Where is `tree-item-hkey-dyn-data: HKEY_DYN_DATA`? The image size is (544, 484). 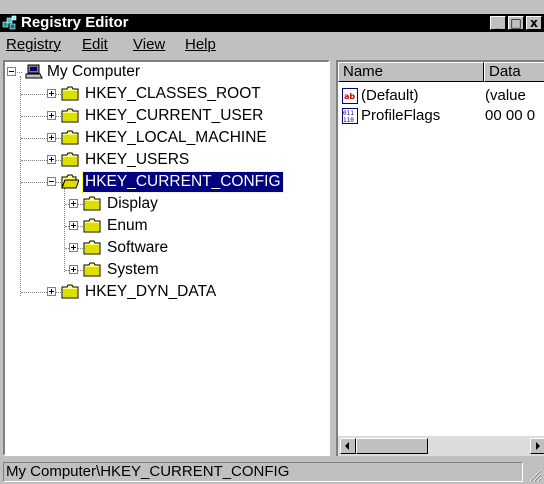
tree-item-hkey-dyn-data: HKEY_DYN_DATA is located at coordinates (165, 292).